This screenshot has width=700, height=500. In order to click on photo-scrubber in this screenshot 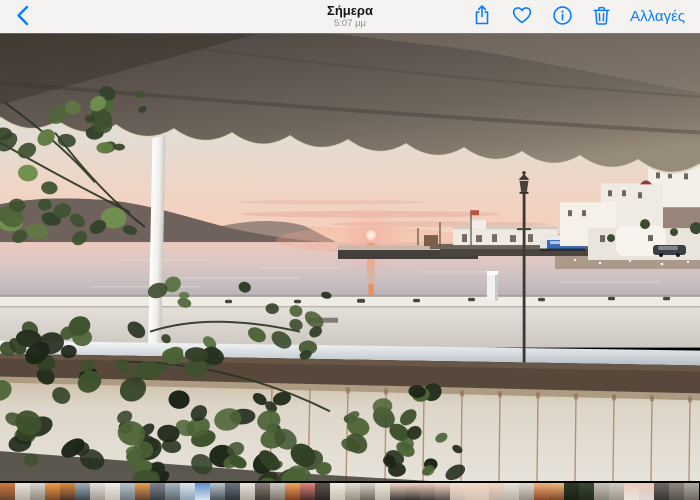, I will do `click(350, 490)`.